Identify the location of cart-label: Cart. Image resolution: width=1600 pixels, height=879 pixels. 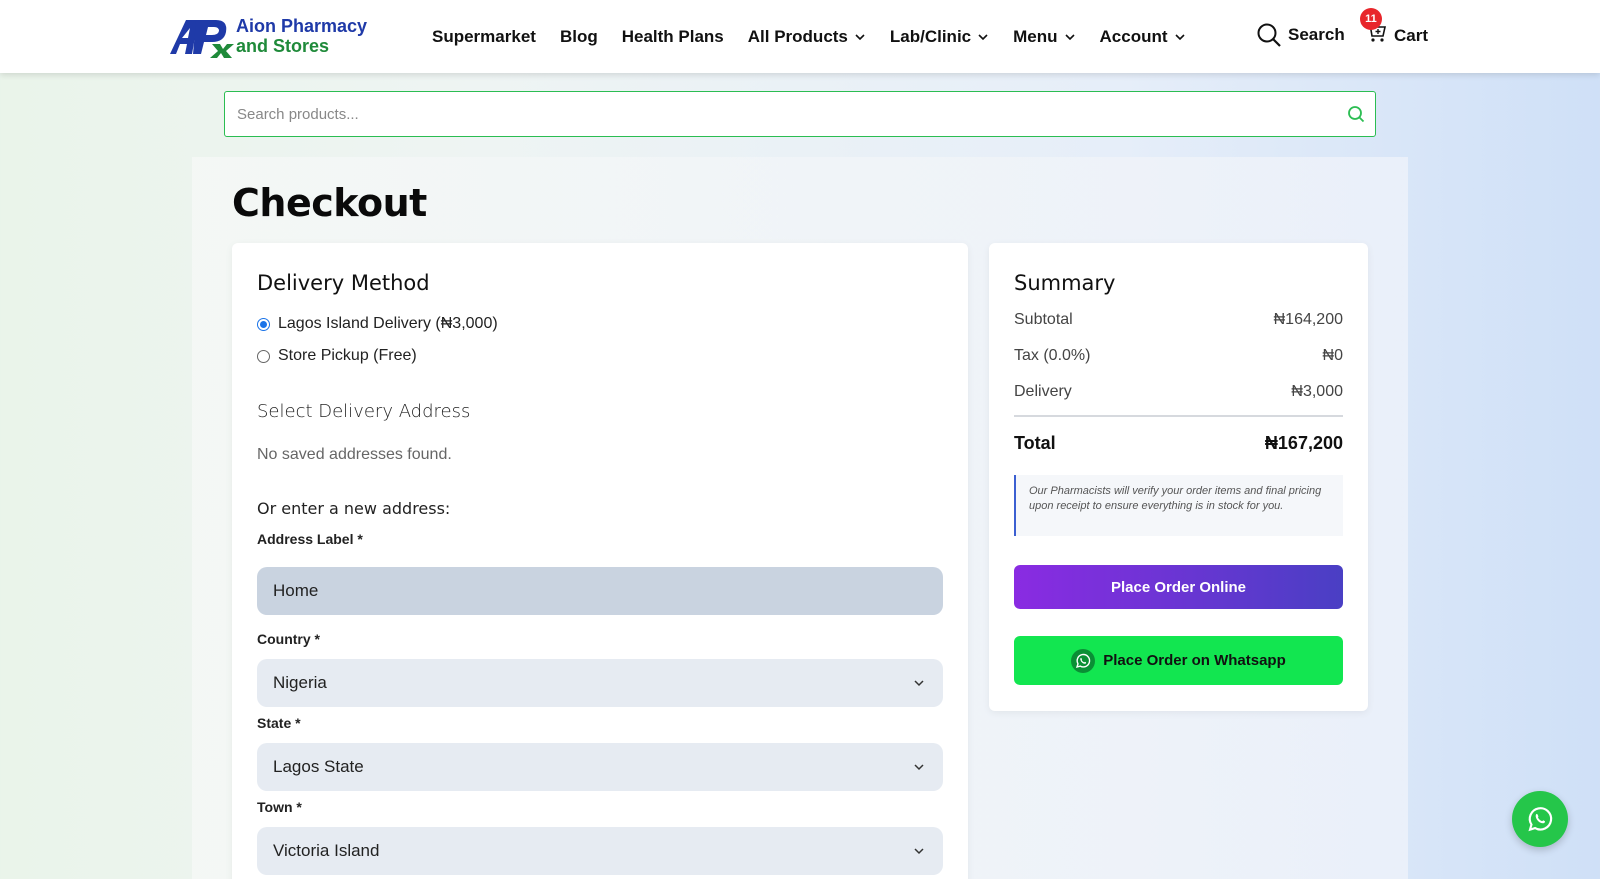
(1411, 35).